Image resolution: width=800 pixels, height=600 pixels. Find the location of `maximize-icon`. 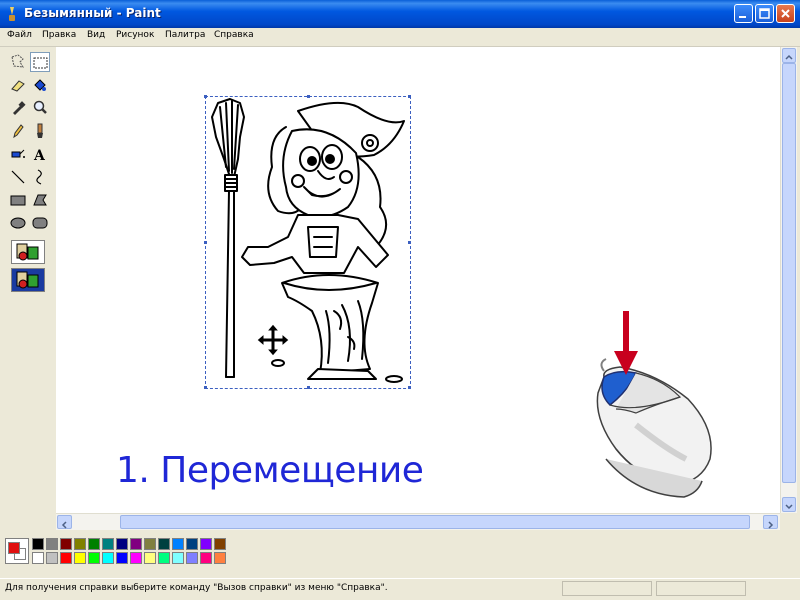

maximize-icon is located at coordinates (764, 13).